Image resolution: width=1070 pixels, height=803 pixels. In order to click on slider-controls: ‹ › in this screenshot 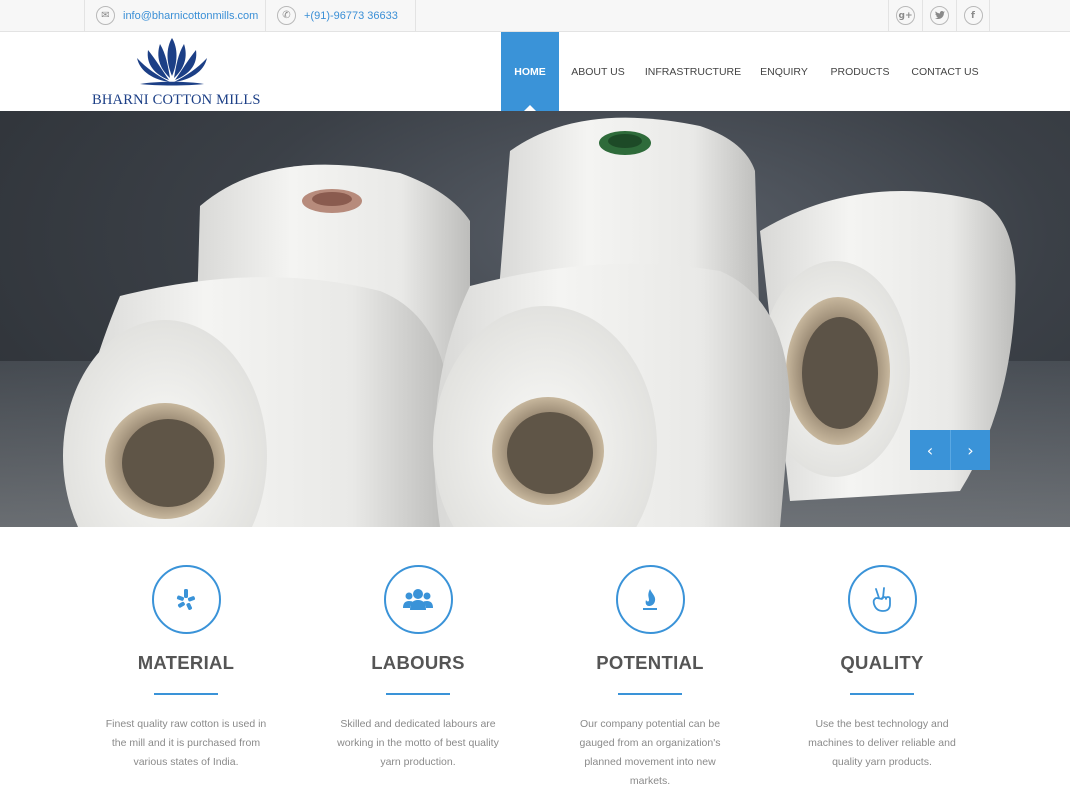, I will do `click(950, 450)`.